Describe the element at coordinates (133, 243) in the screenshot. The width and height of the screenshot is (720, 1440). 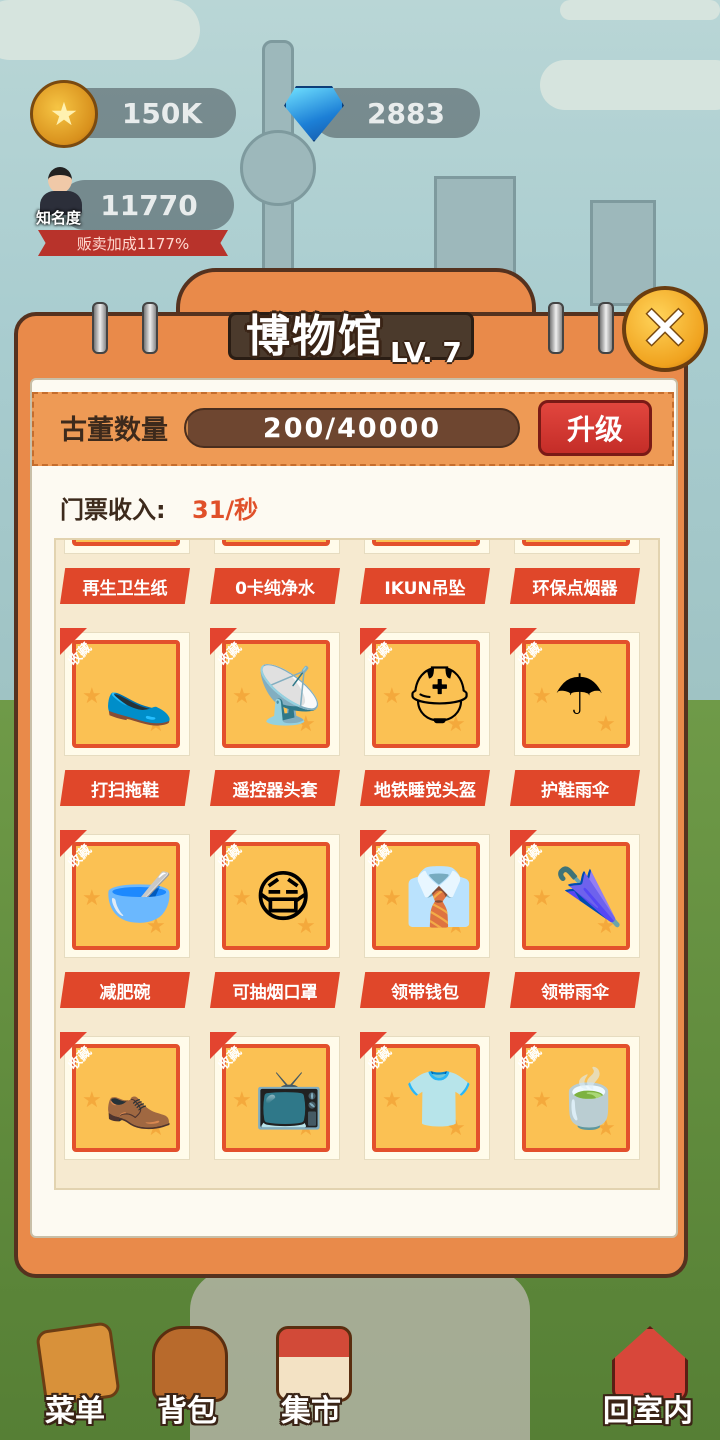
I see `sales-bonus-ribbon: 贩卖加成1177%` at that location.